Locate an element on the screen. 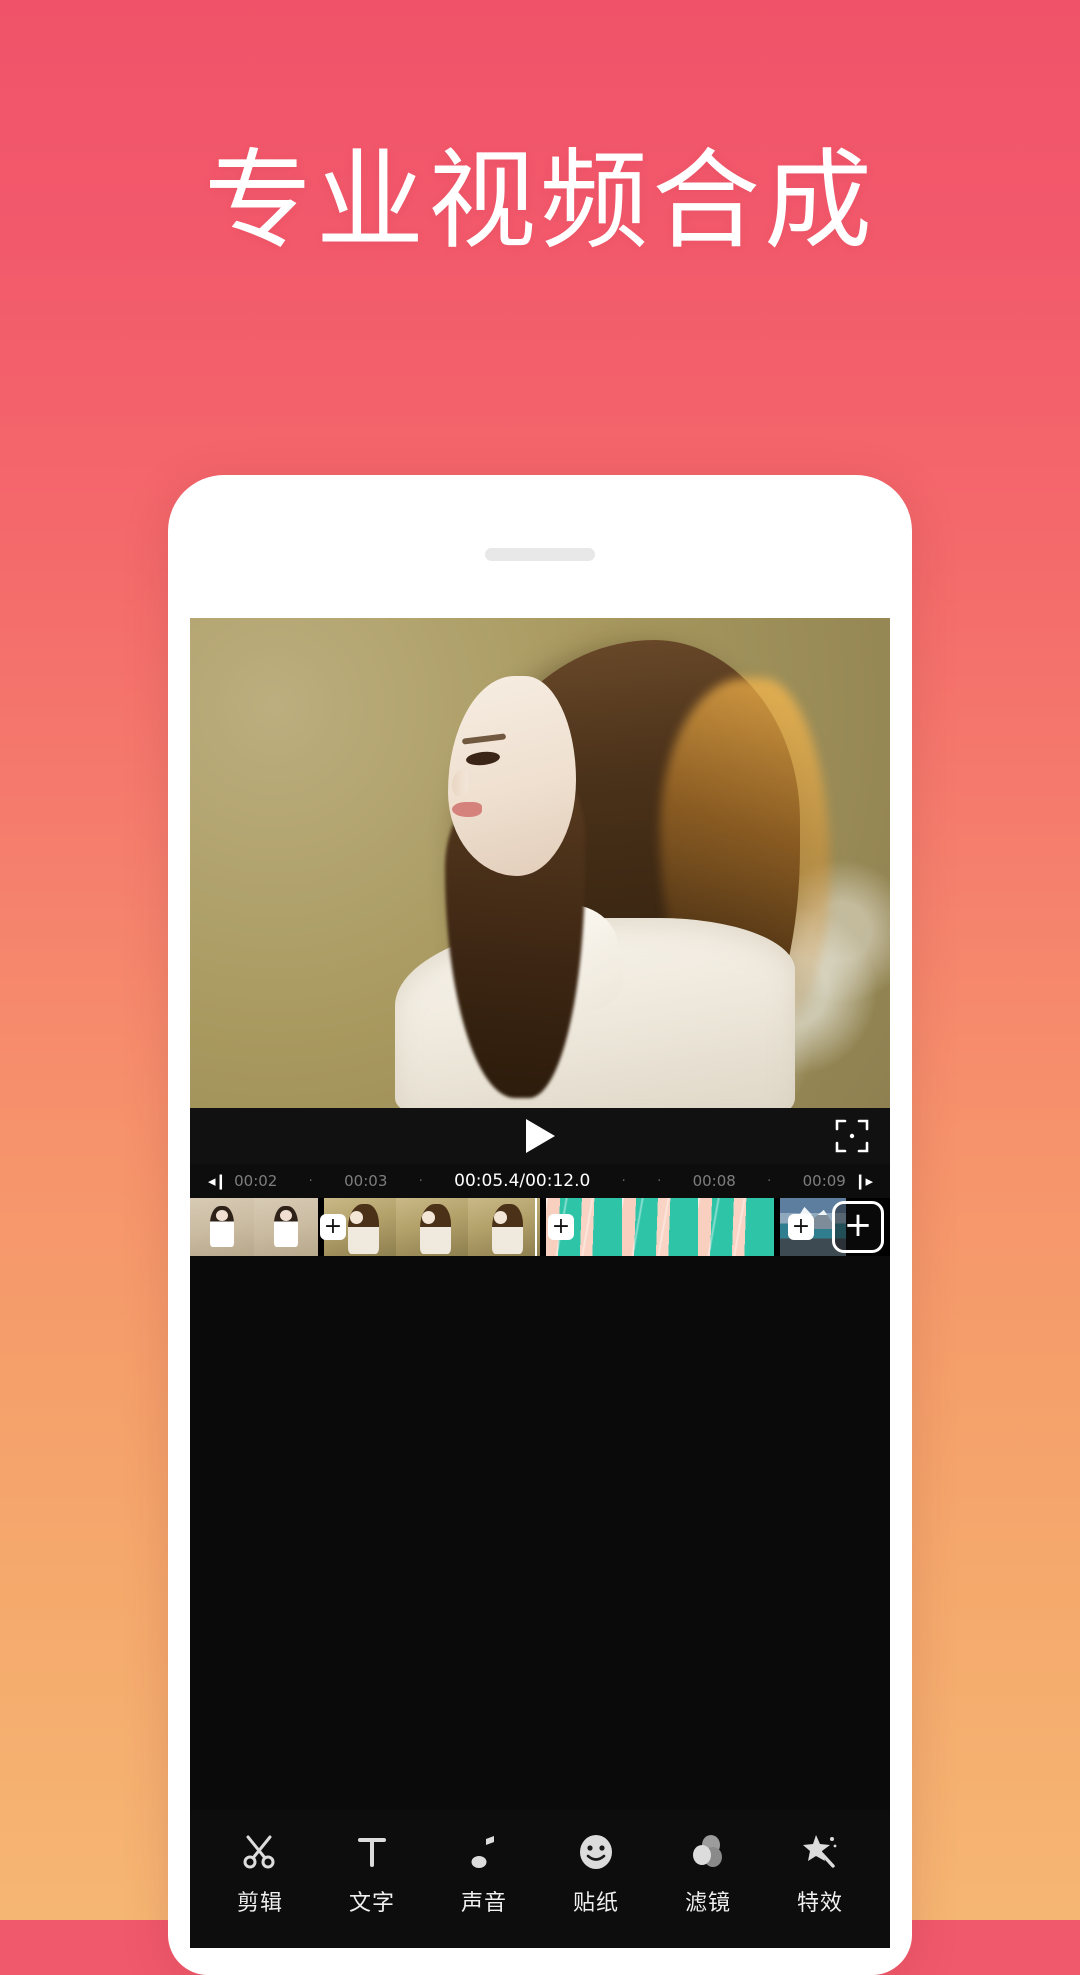  sticker-smiley-icon is located at coordinates (596, 1852).